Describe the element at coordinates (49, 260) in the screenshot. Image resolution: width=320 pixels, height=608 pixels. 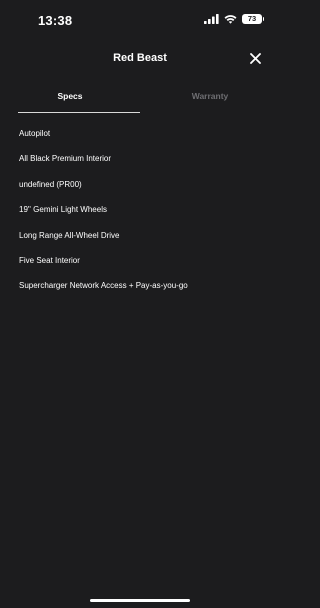
I see `spec-item-seats: Five Seat Interior` at that location.